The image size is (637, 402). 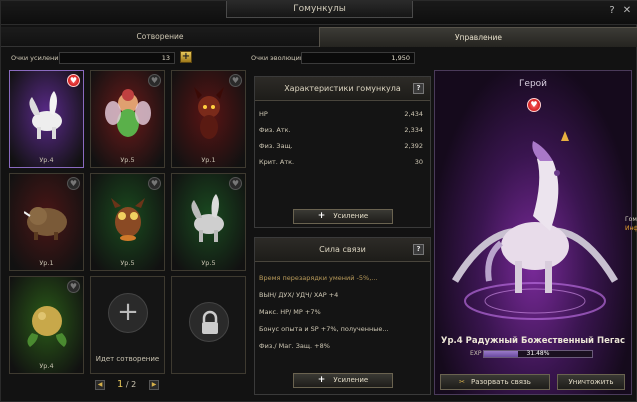 What do you see at coordinates (154, 385) in the screenshot?
I see `next-page-button: ▶` at bounding box center [154, 385].